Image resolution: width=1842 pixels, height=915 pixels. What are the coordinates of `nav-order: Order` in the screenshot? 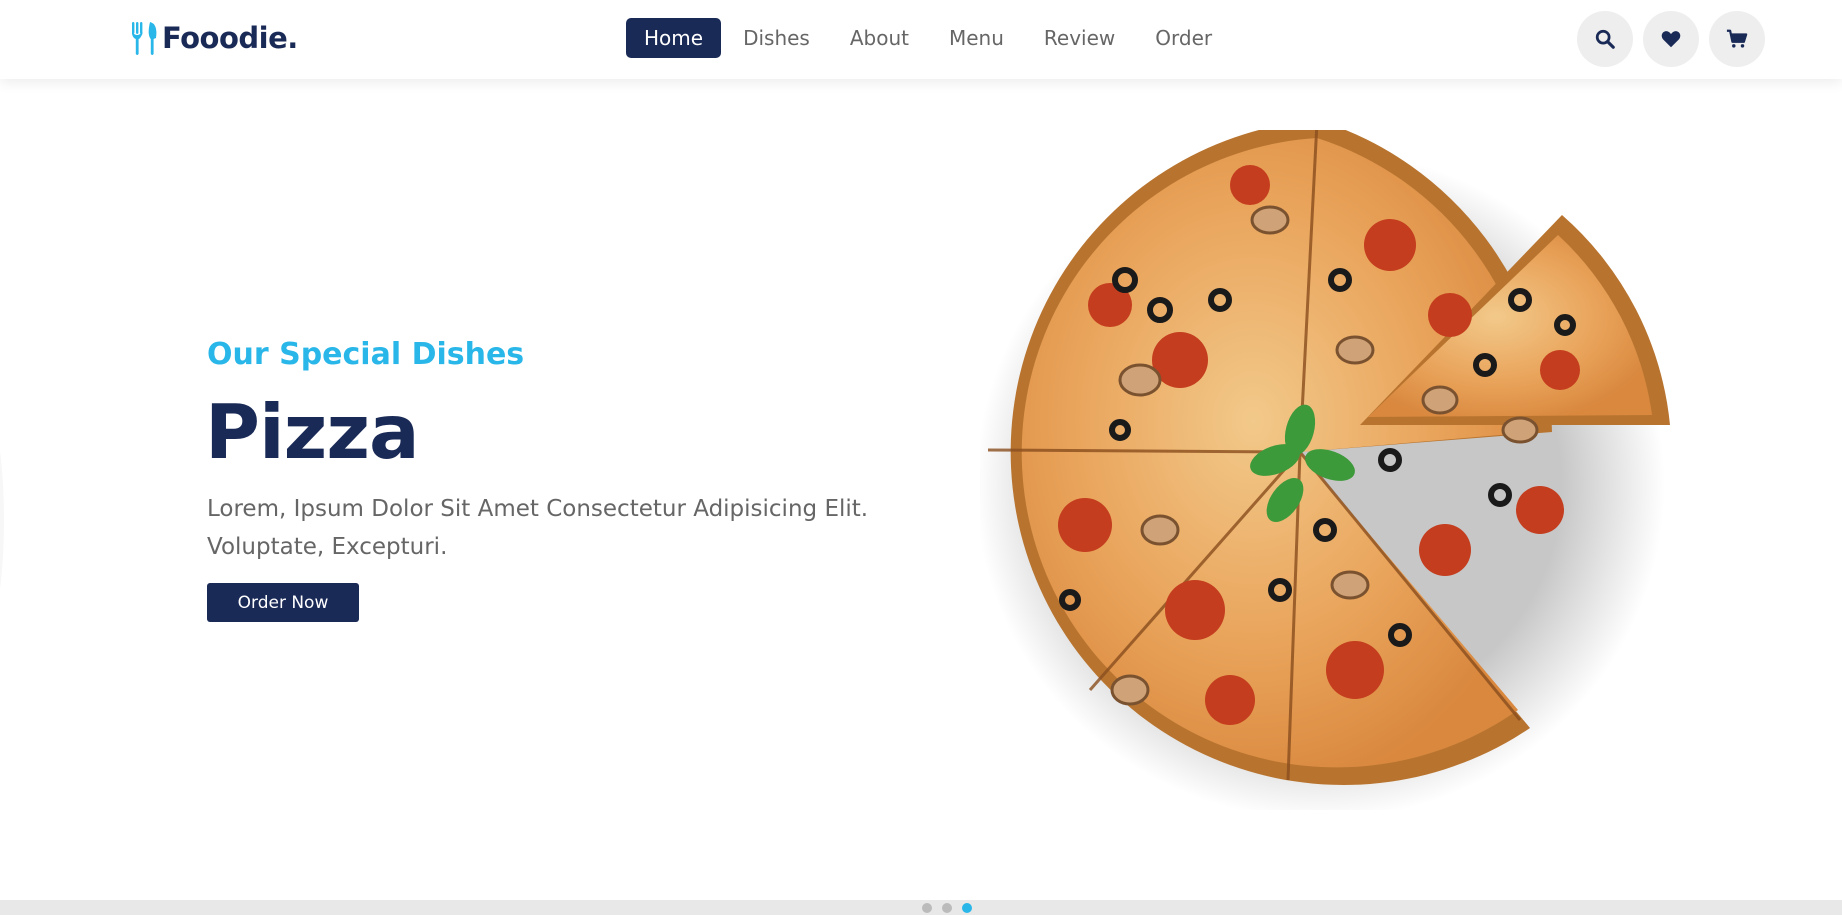 It's located at (1183, 38).